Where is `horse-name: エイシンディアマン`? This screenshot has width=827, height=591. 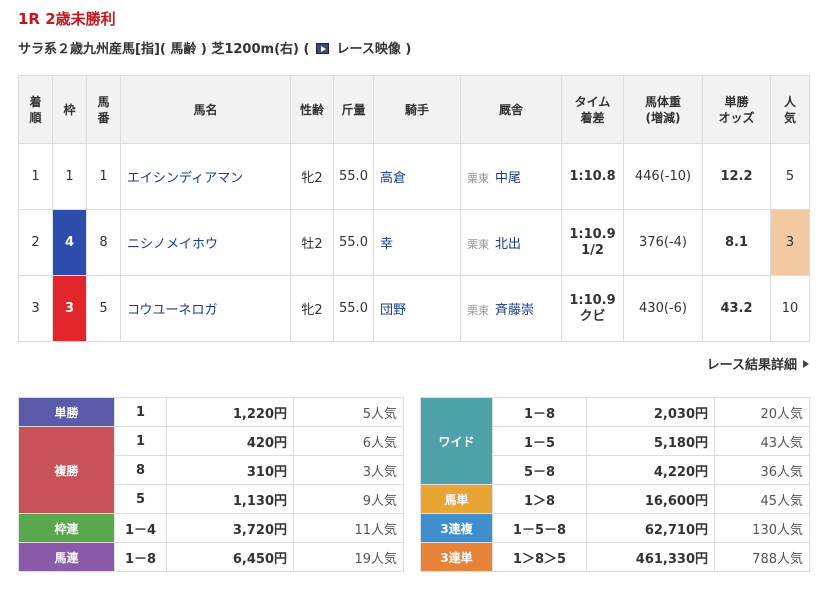 horse-name: エイシンディアマン is located at coordinates (205, 176).